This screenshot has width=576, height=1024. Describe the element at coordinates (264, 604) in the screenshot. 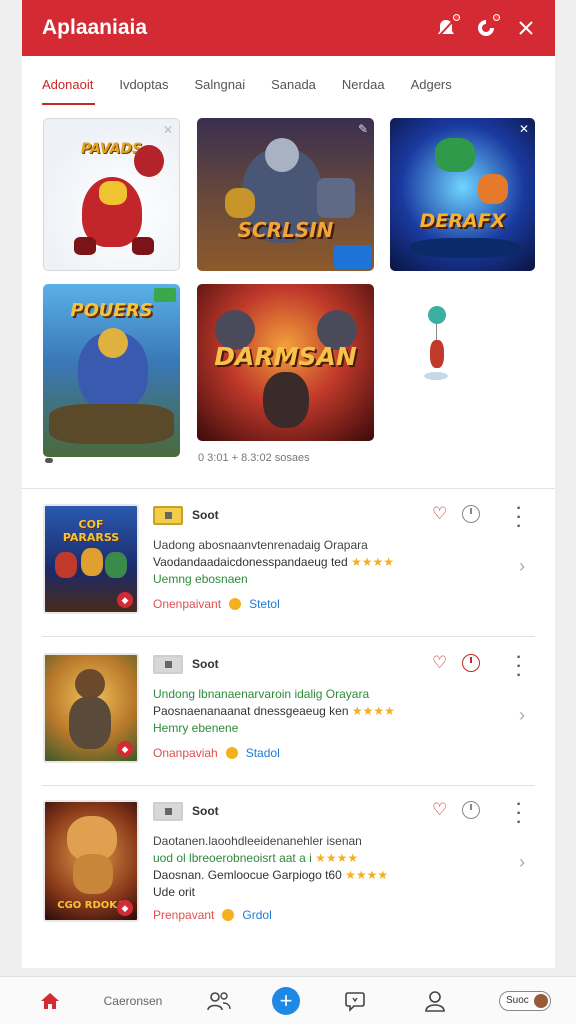

I see `item-meta-right: Stetol` at that location.